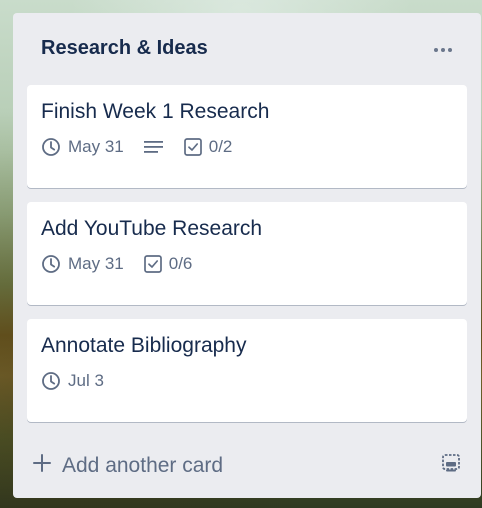 This screenshot has height=508, width=482. What do you see at coordinates (247, 466) in the screenshot?
I see `add-card-composer: Add another card` at bounding box center [247, 466].